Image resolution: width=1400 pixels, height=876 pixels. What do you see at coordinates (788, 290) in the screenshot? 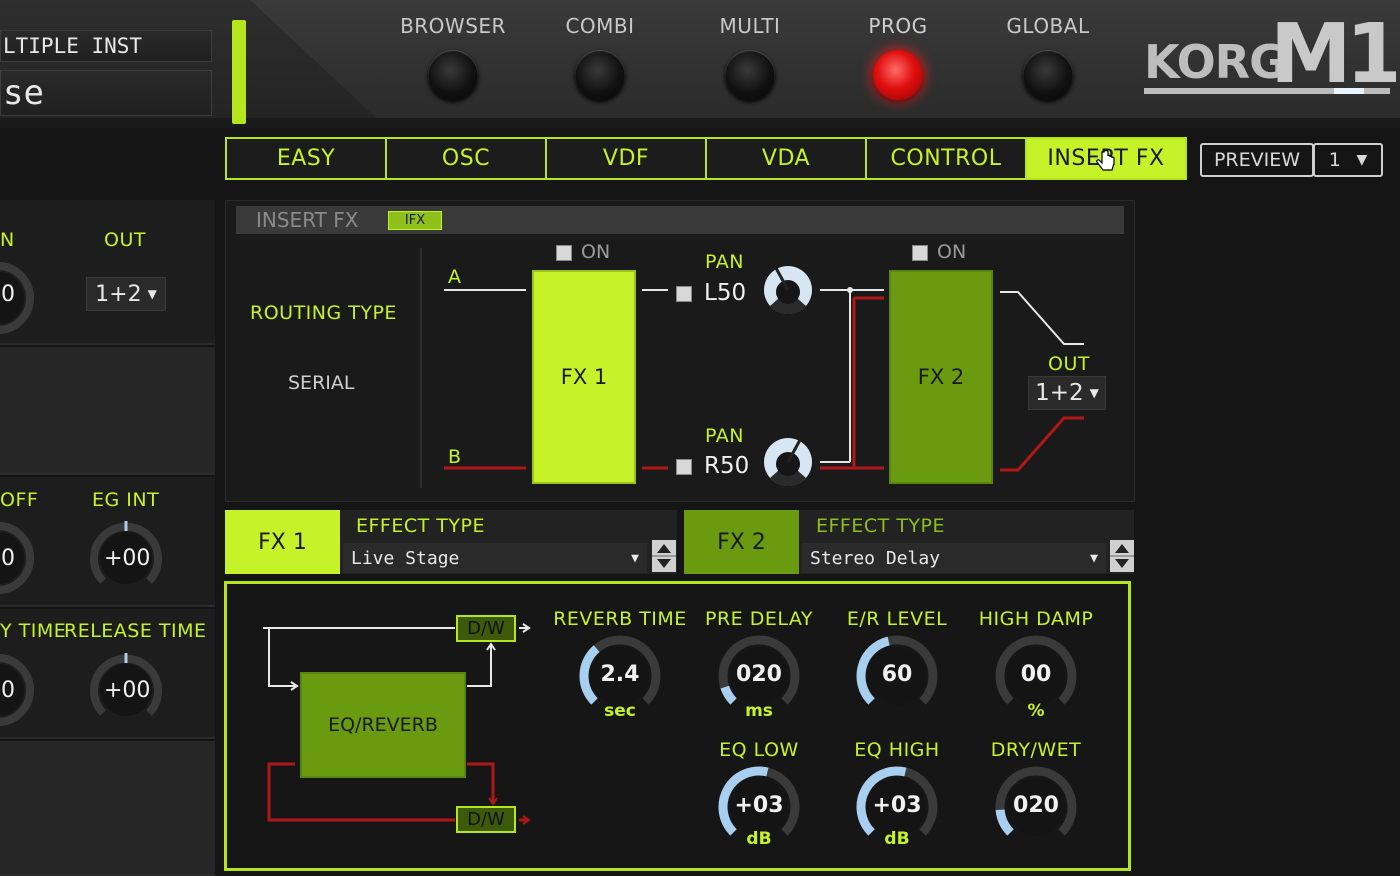
I see `pan-top-knob` at bounding box center [788, 290].